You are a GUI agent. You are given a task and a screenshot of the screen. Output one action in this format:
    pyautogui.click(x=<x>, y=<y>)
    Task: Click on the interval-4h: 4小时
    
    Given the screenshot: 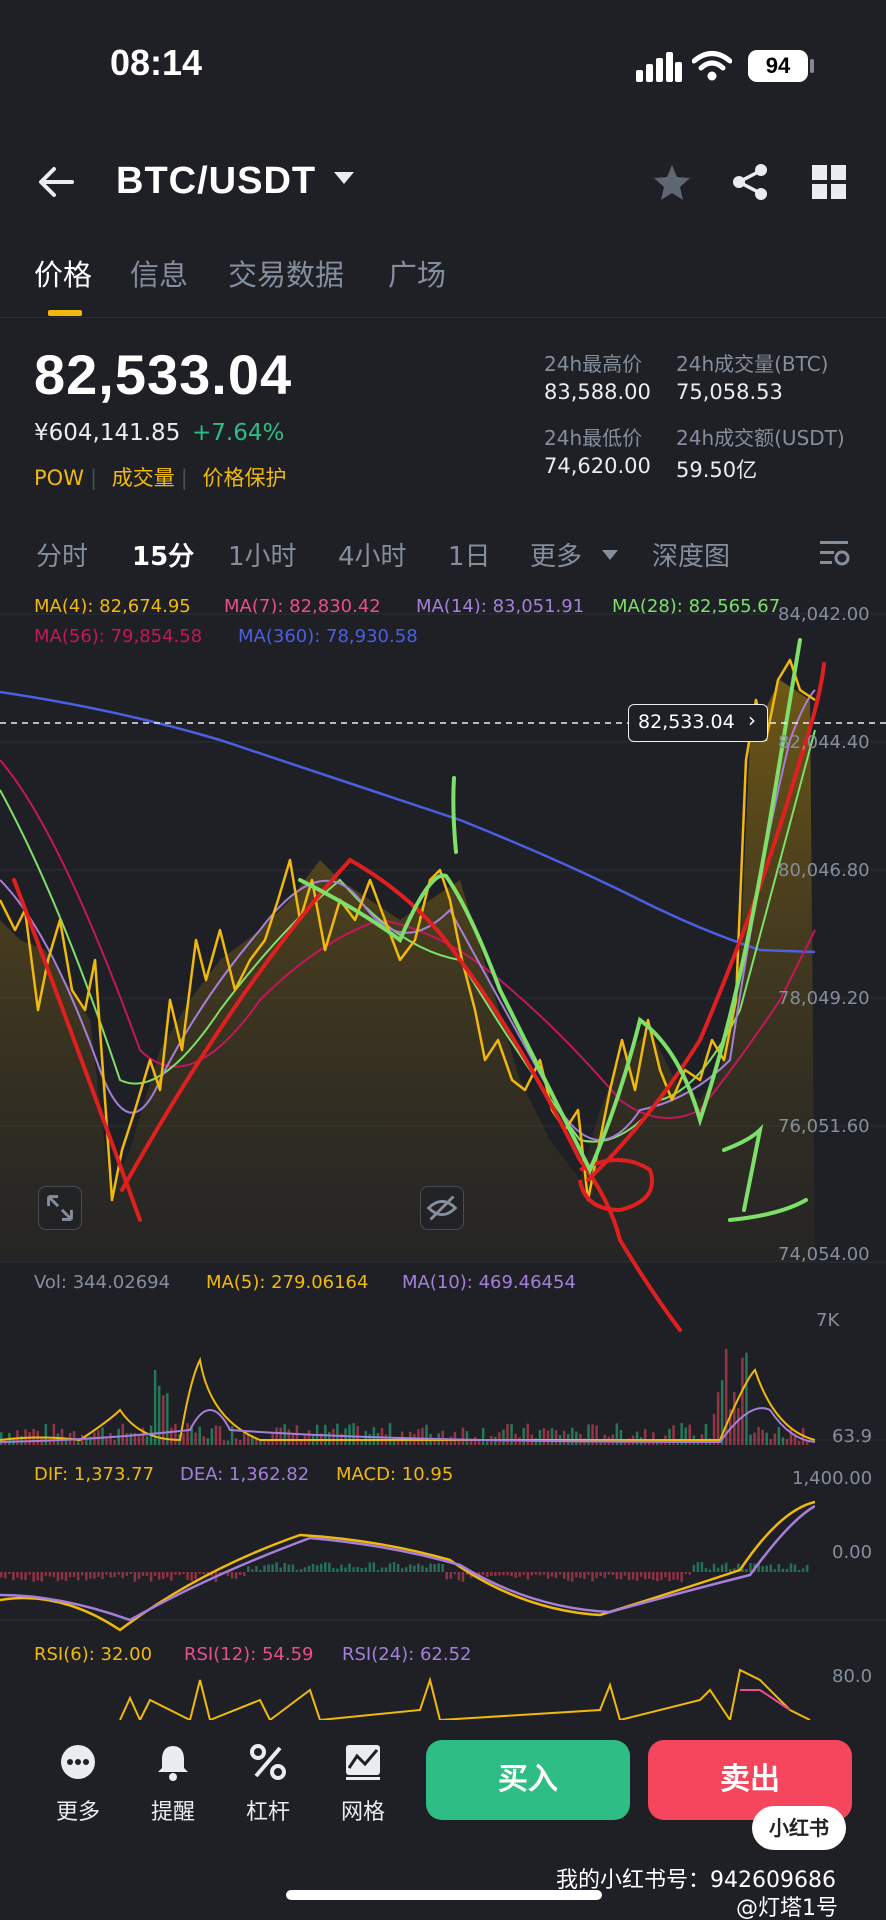 What is the action you would take?
    pyautogui.click(x=372, y=554)
    